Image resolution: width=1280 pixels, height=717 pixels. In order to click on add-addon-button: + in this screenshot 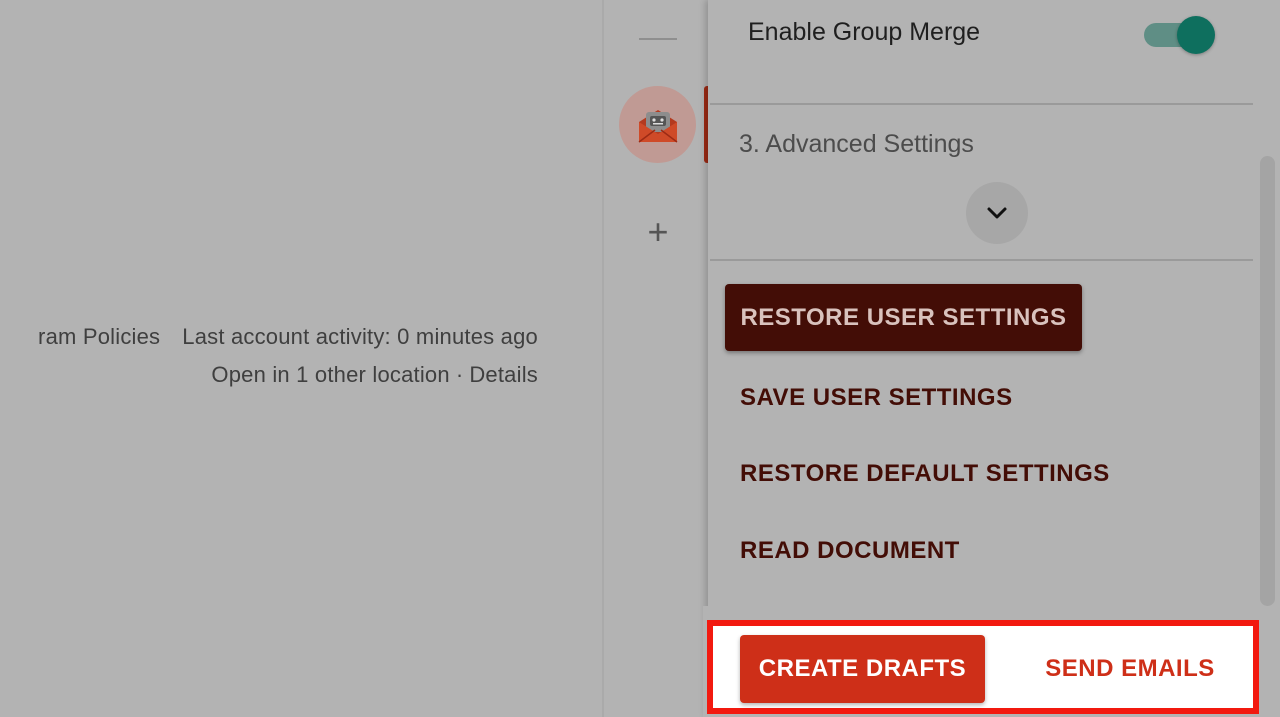, I will do `click(658, 232)`.